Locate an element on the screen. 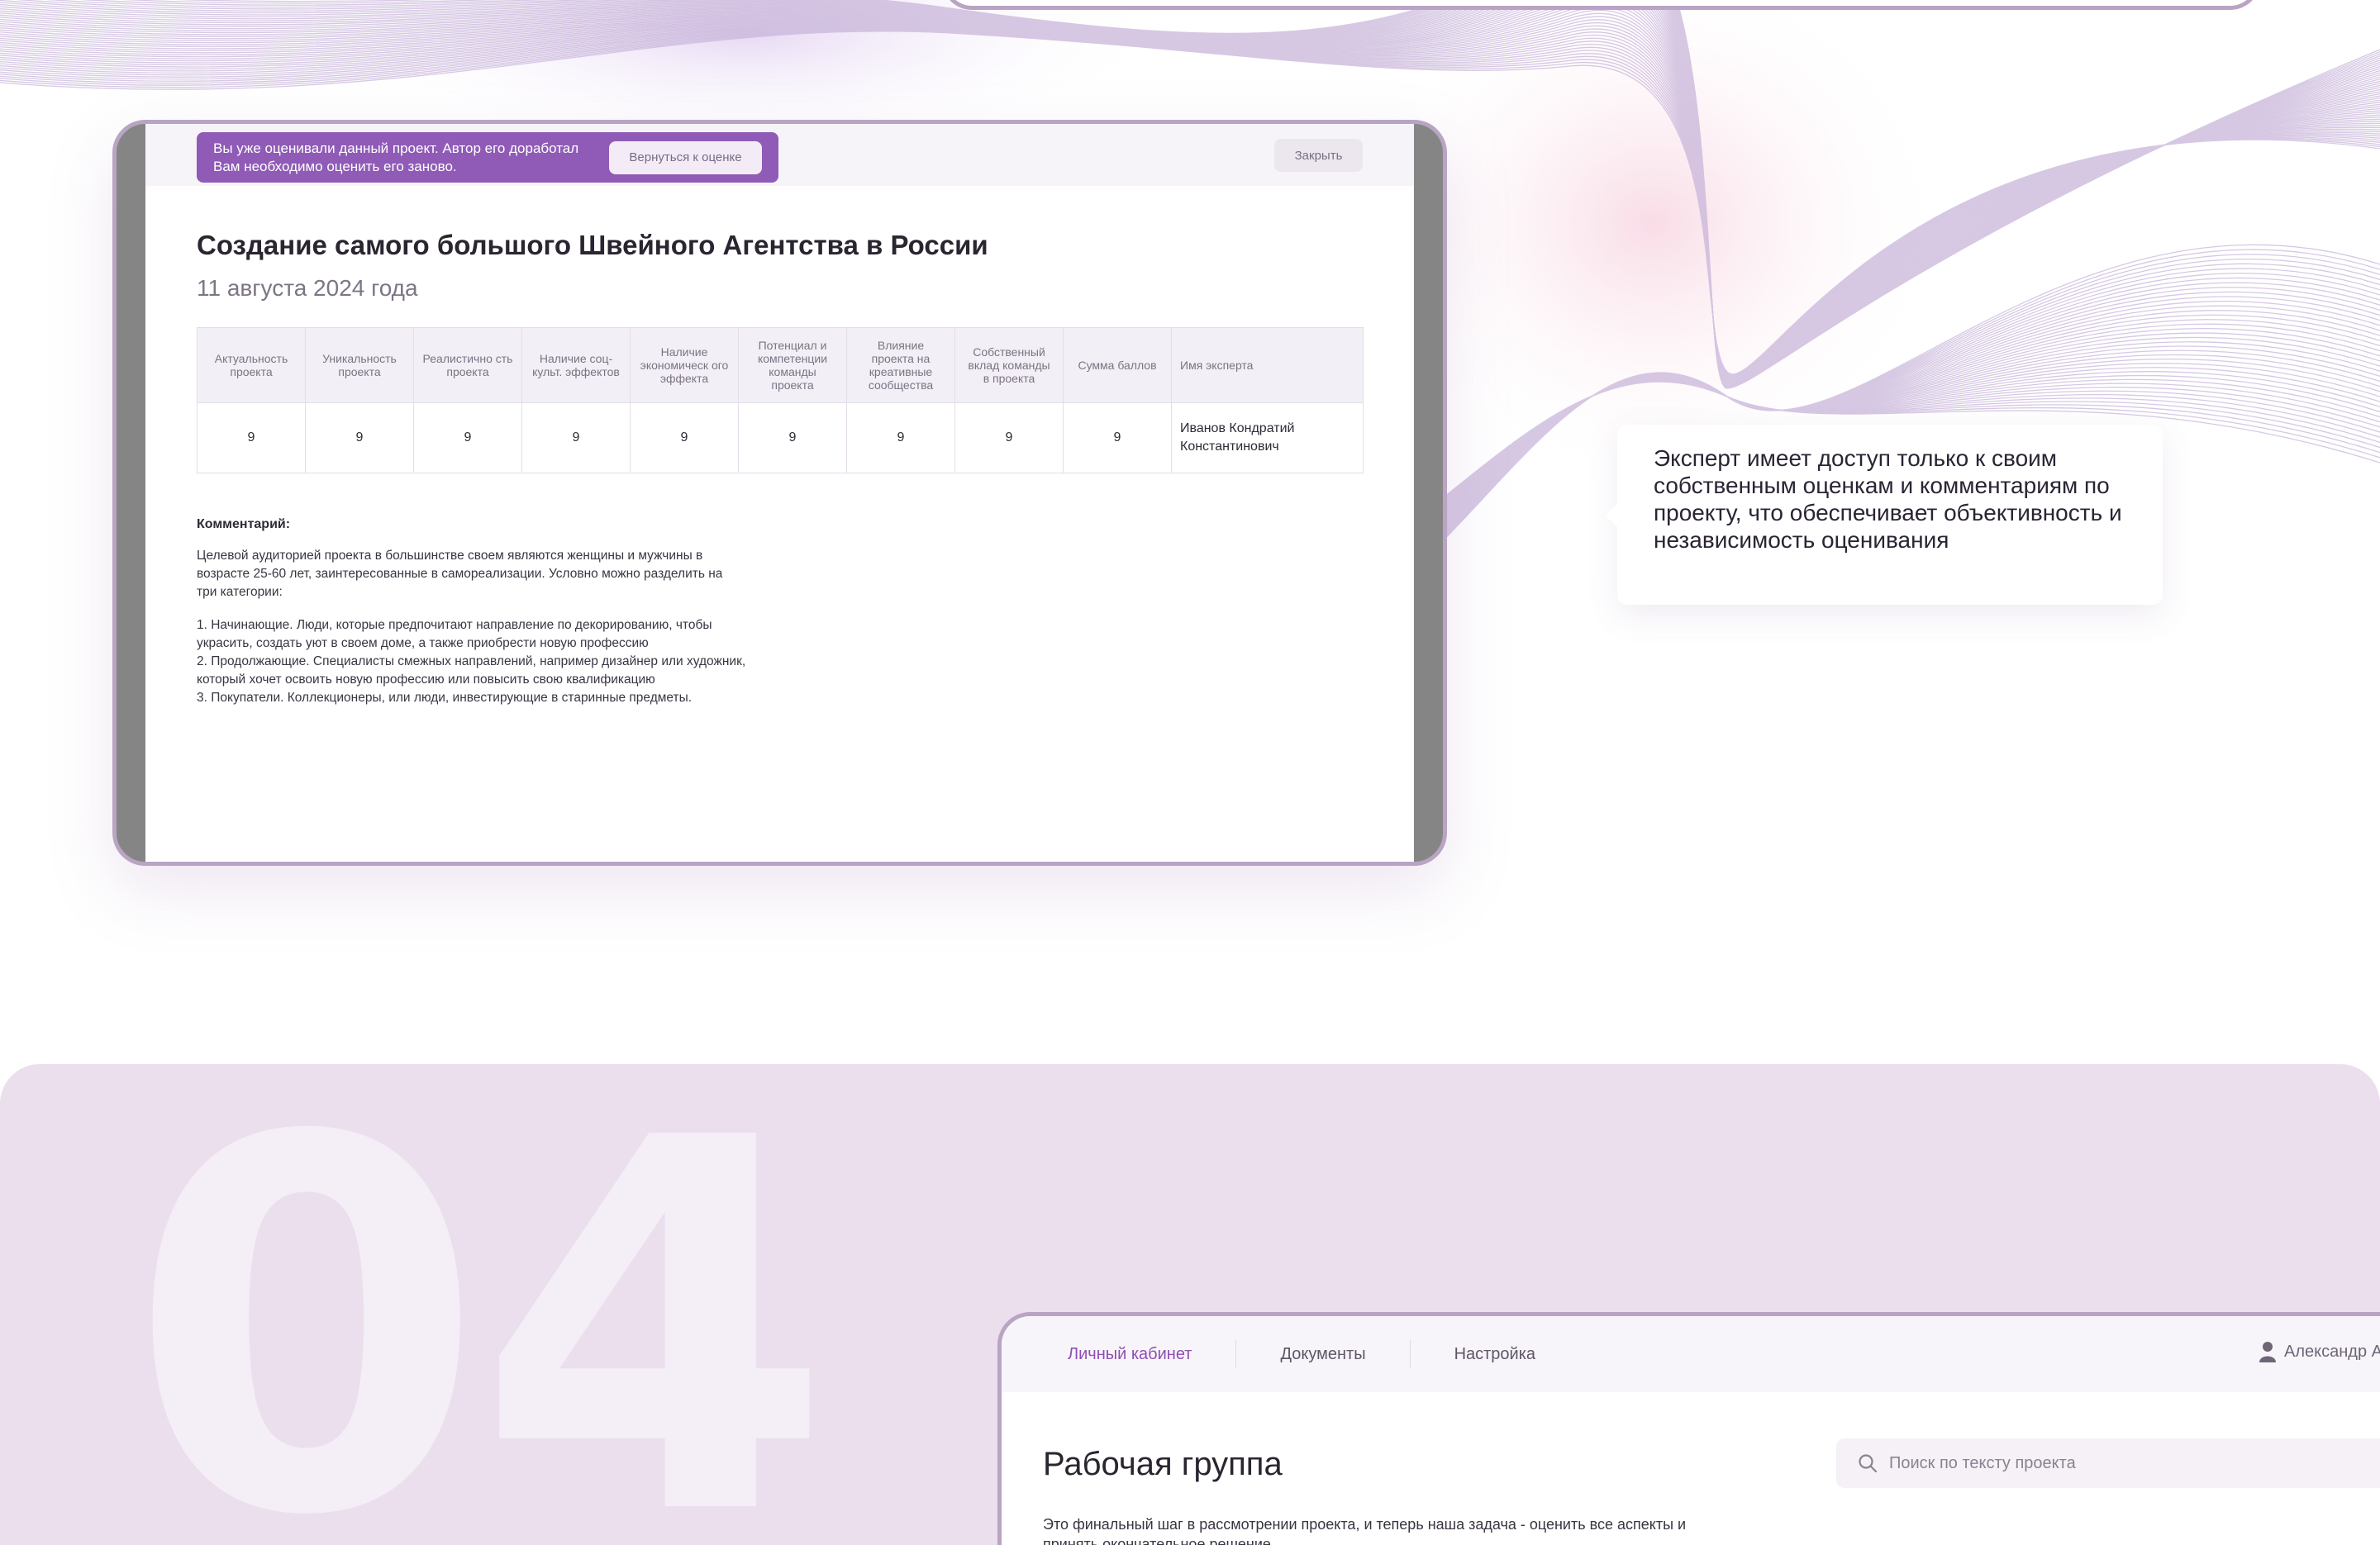  return-to-evaluation-button: Вернуться к оценке is located at coordinates (685, 157).